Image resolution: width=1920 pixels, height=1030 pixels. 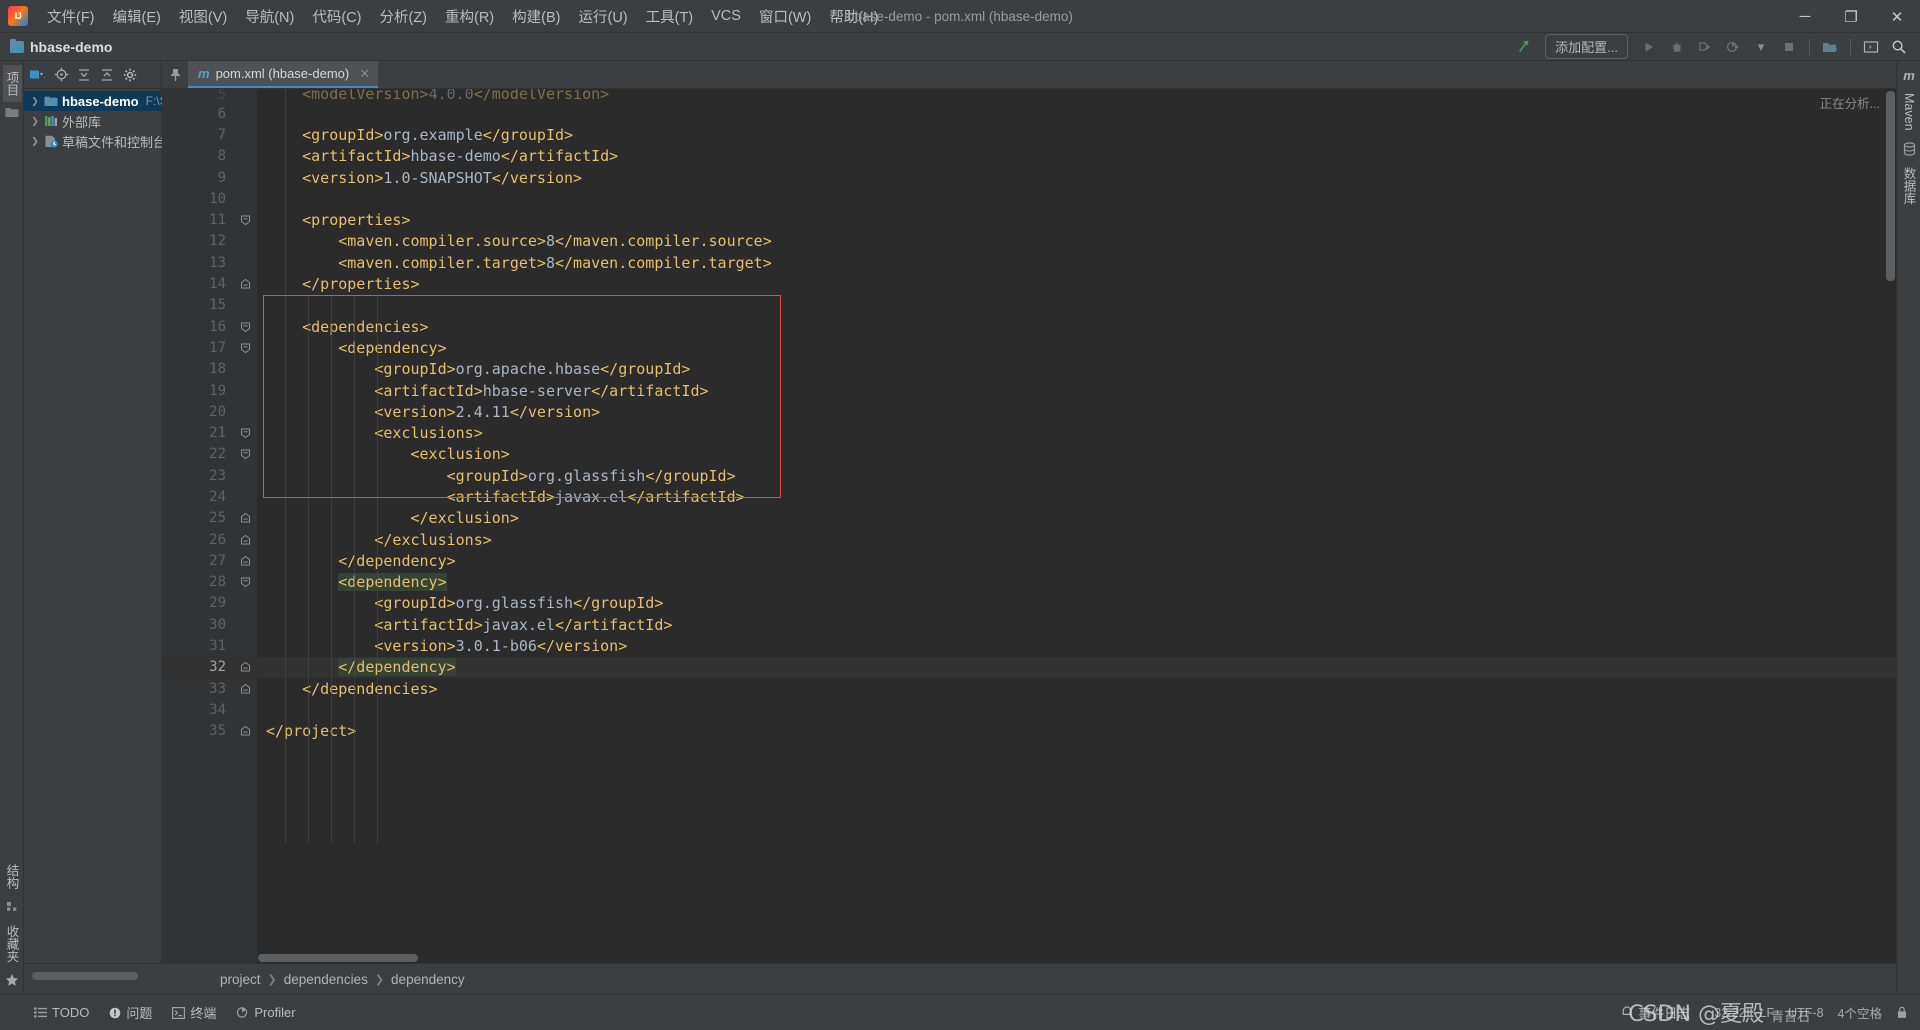 What do you see at coordinates (853, 16) in the screenshot?
I see `menu-item-12: 帮助(H)` at bounding box center [853, 16].